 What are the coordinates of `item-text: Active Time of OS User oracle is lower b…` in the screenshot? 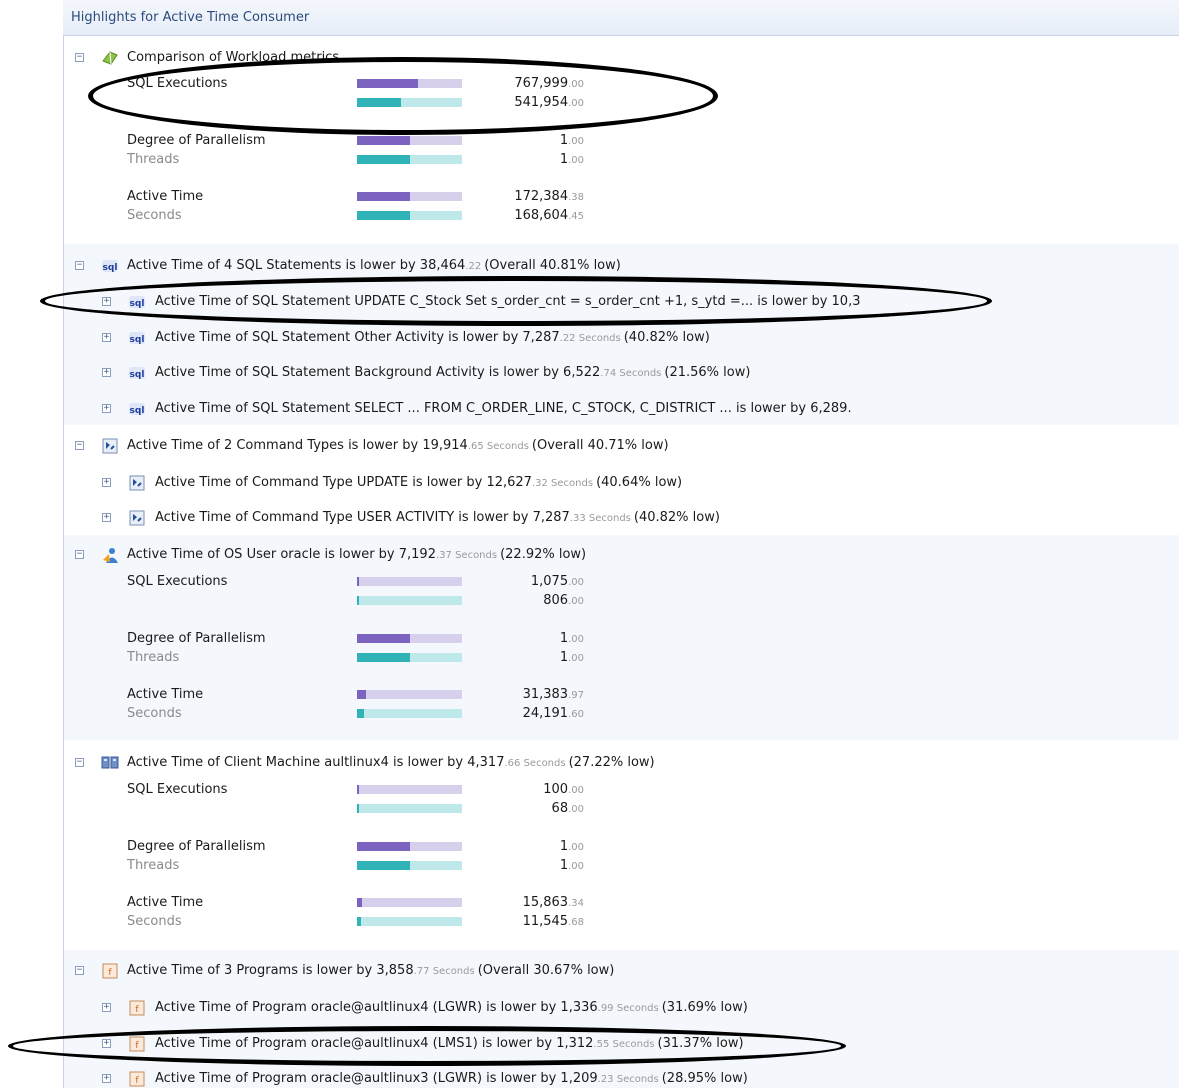 It's located at (356, 554).